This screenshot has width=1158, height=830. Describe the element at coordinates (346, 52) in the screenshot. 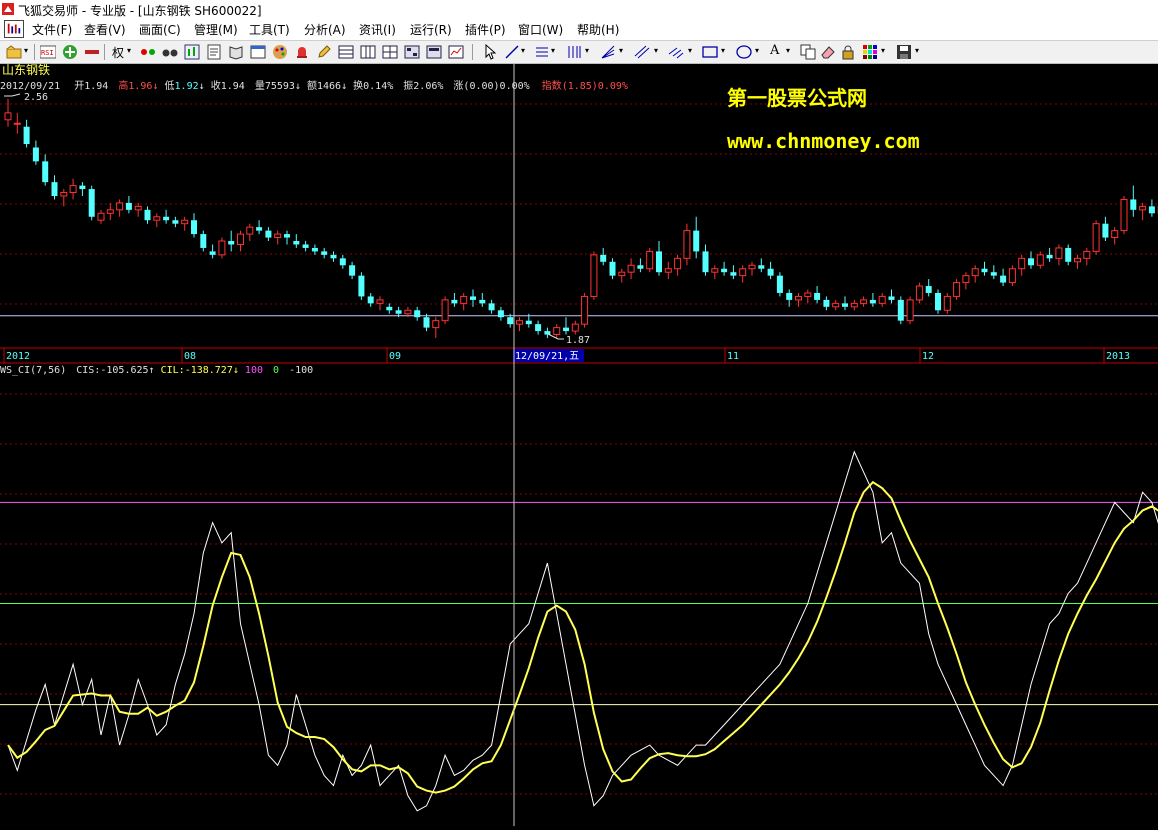

I see `layout-horizontal-icon` at that location.